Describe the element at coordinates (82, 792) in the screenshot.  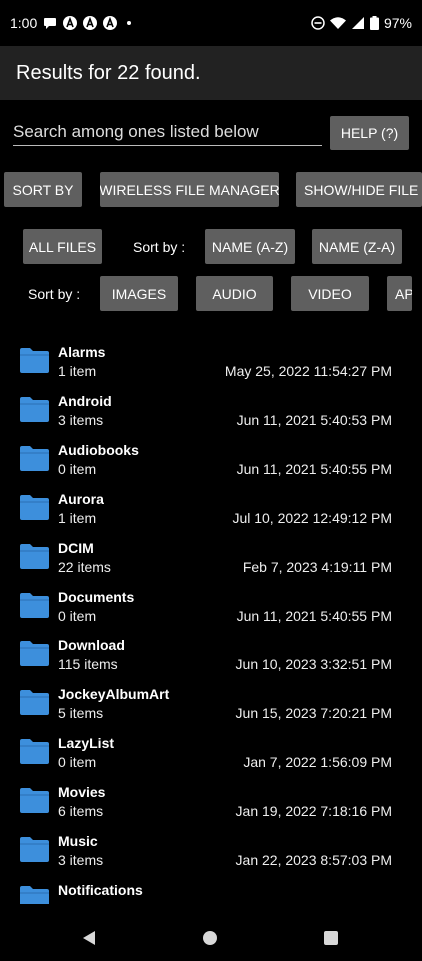
I see `file-name: Movies` at that location.